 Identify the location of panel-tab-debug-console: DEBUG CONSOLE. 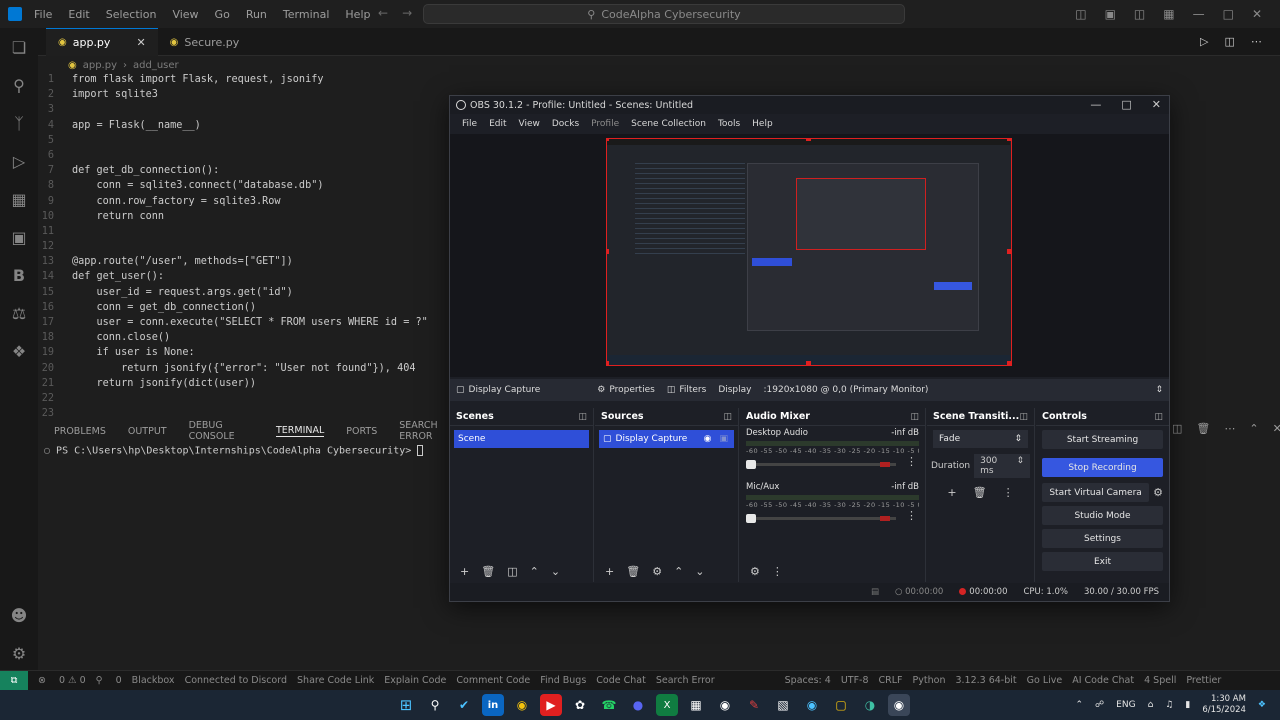
(221, 431).